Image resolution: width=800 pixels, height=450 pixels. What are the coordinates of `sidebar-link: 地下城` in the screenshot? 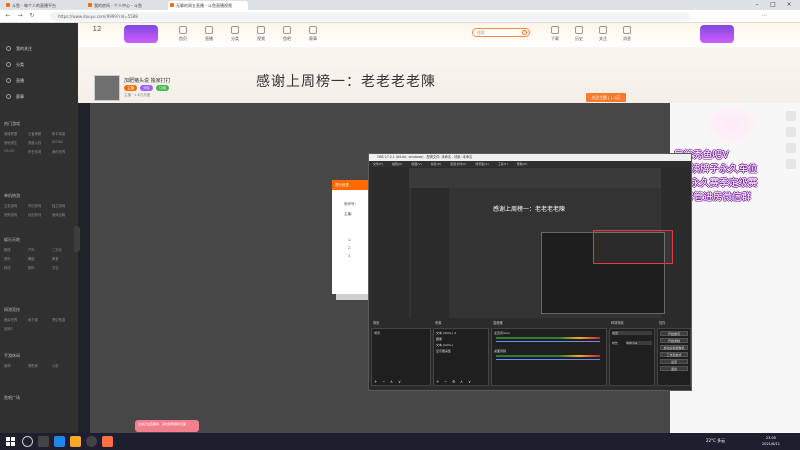 It's located at (39, 319).